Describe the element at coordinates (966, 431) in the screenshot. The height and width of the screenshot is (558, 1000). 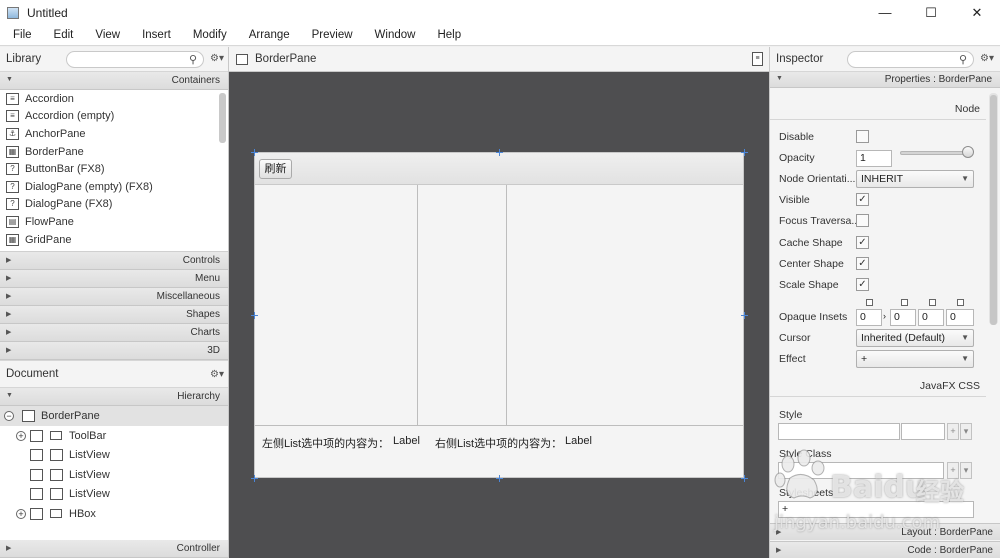
I see `style-menu-button: ▾` at that location.